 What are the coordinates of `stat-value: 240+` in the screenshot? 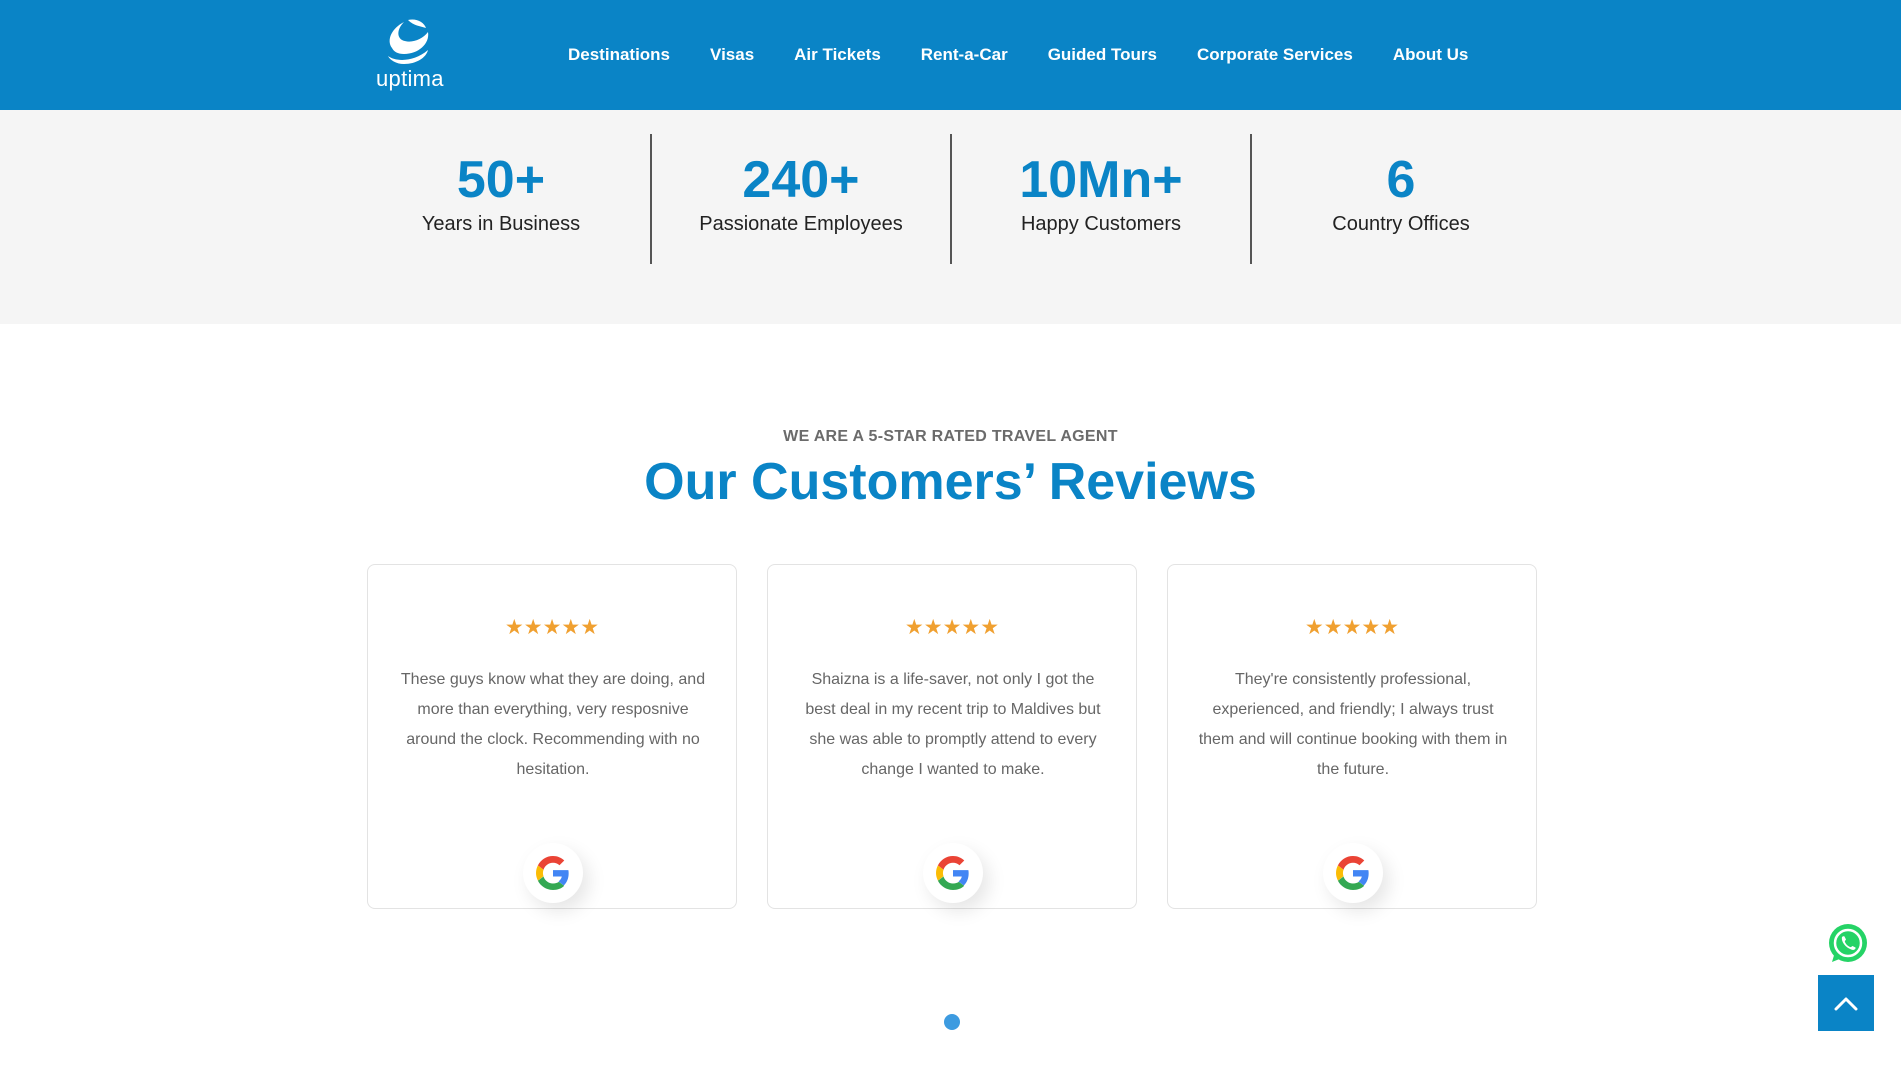 It's located at (801, 180).